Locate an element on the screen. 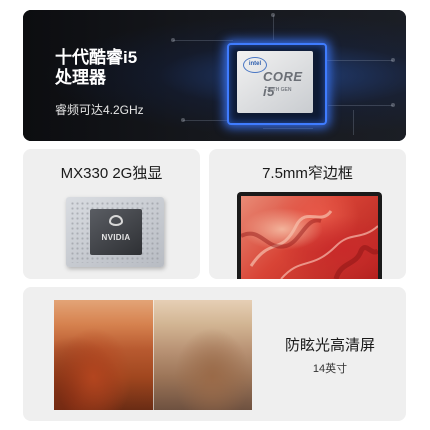  cpu-heading-line2: 处理器 is located at coordinates (80, 77).